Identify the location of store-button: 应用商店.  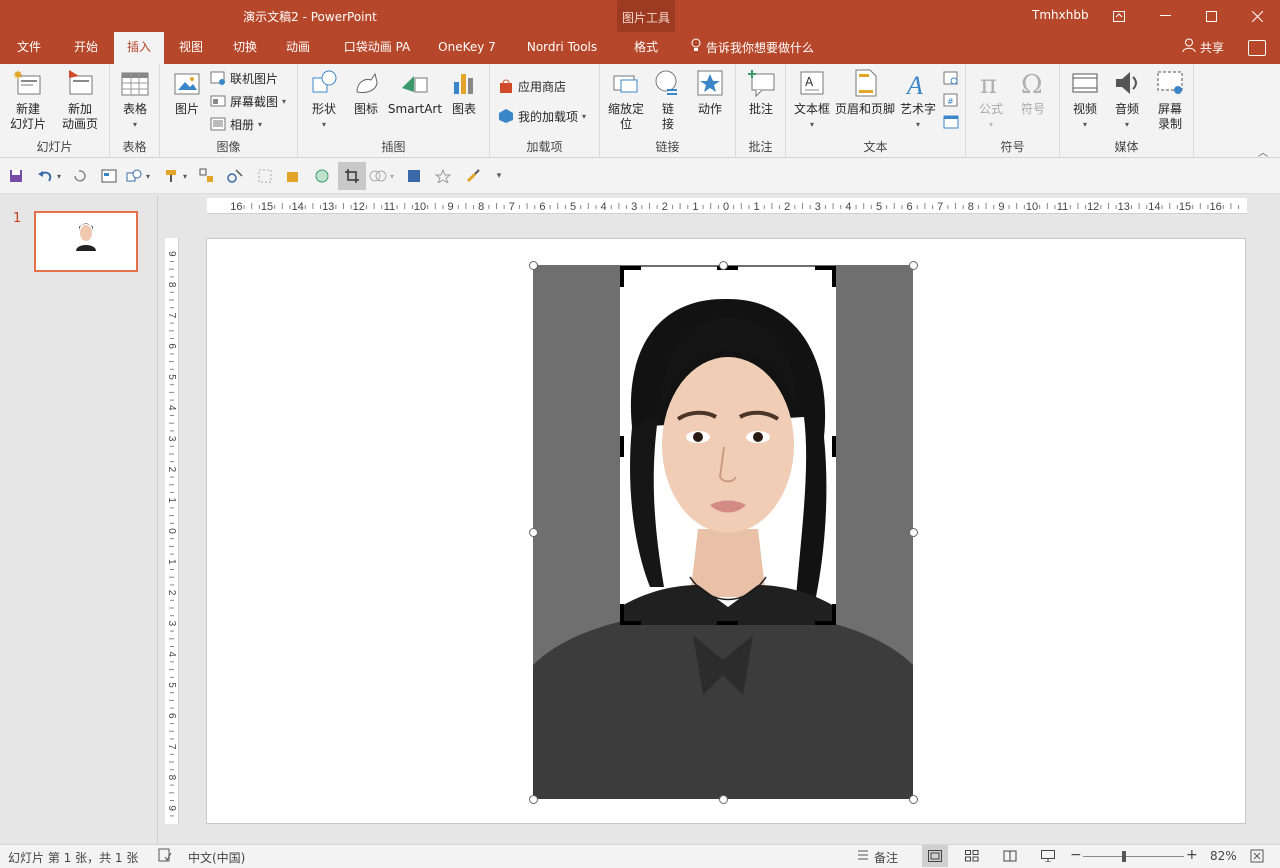
(532, 86).